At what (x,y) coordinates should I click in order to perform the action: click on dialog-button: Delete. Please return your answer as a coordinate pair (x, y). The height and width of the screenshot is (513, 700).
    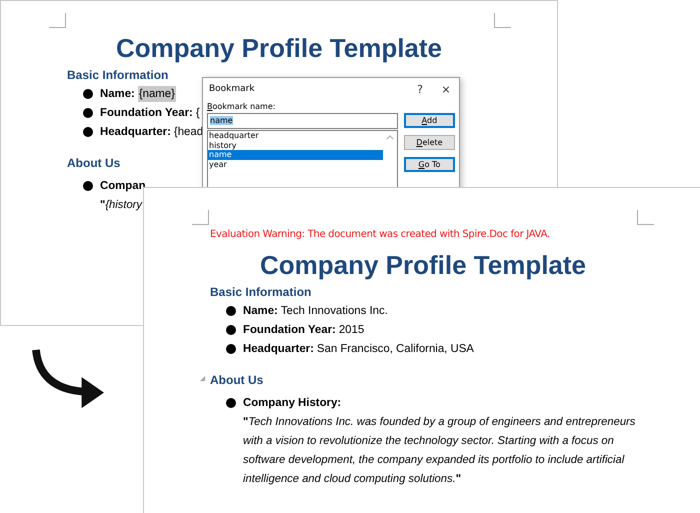
    Looking at the image, I should click on (429, 142).